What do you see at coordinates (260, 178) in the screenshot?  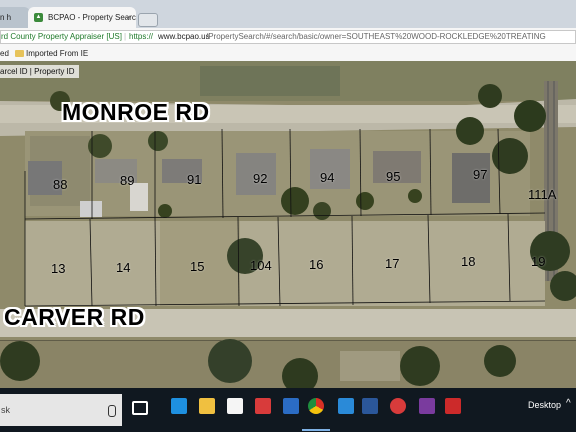 I see `lot-label: 92` at bounding box center [260, 178].